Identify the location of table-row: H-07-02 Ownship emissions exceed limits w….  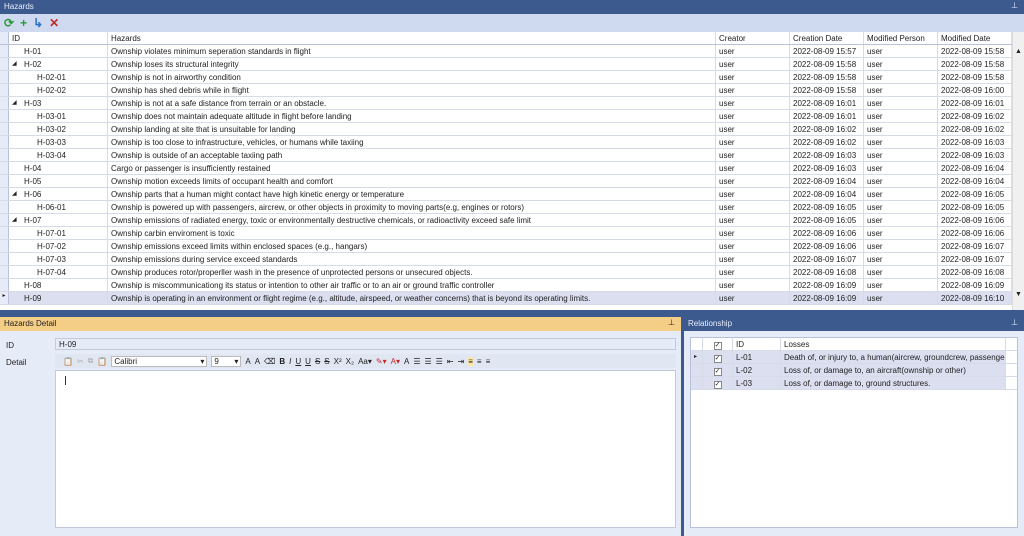
(506, 246).